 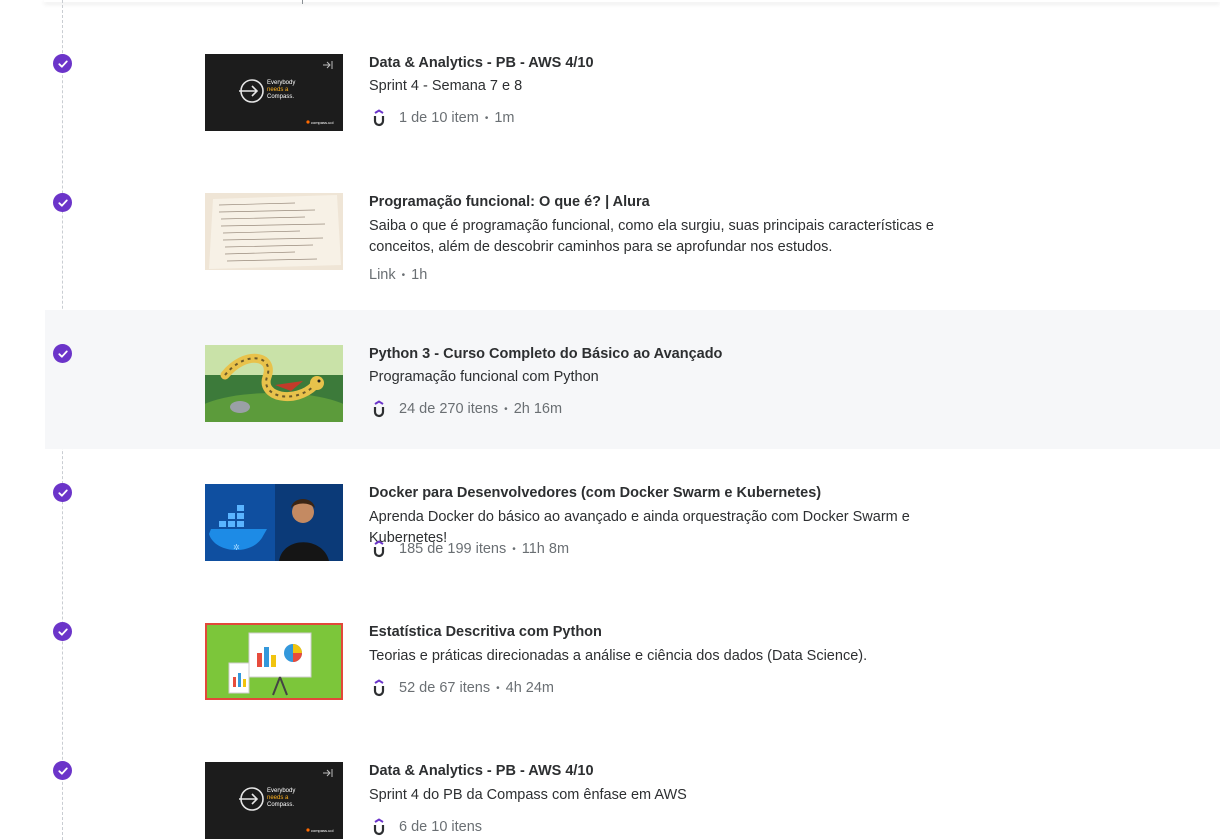 I want to click on course-progress: 185 de 199 itens, so click(x=453, y=549).